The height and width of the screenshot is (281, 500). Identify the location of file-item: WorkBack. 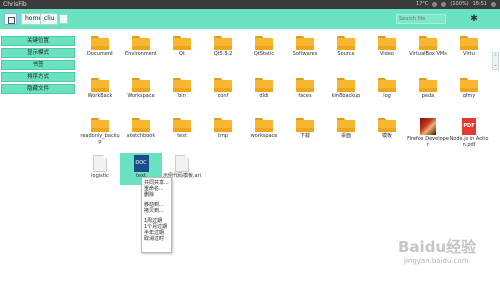
(100, 88).